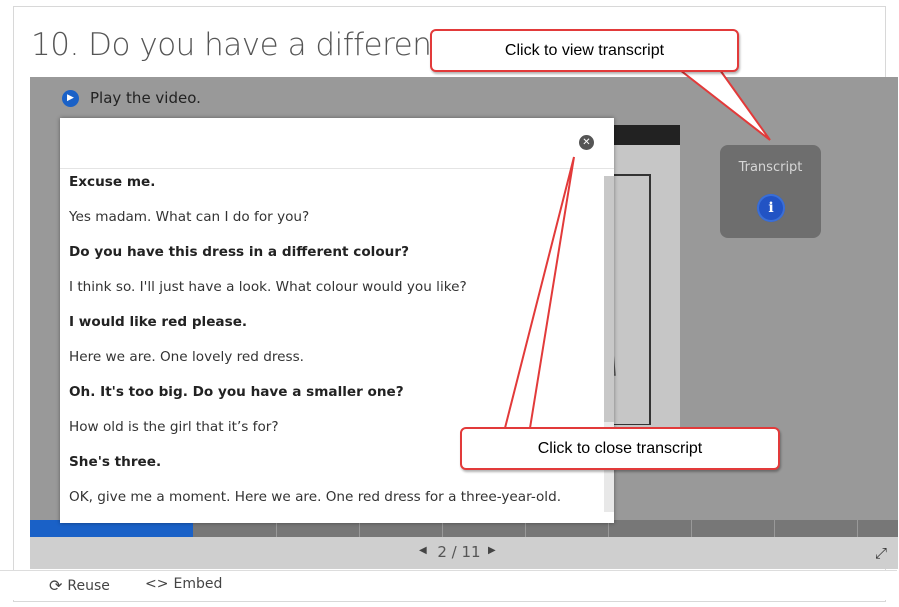 This screenshot has width=899, height=607. I want to click on reuse-label: Reuse, so click(88, 585).